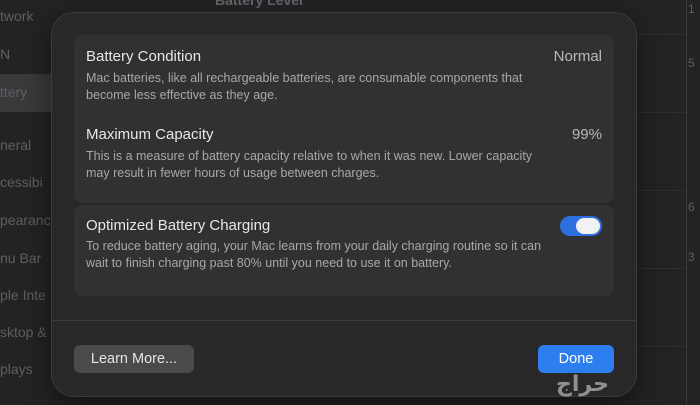 This screenshot has width=700, height=405. Describe the element at coordinates (13, 92) in the screenshot. I see `background-sidebar-item: ttery` at that location.